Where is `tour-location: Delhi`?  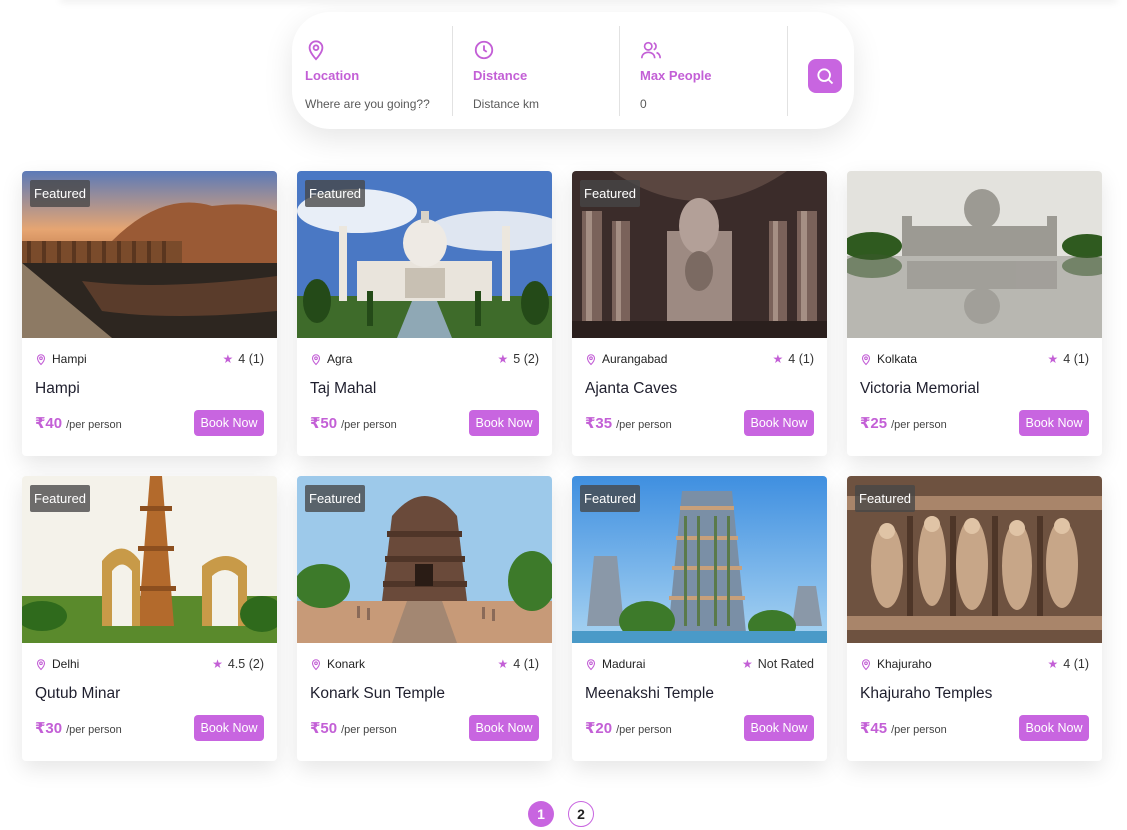 tour-location: Delhi is located at coordinates (57, 664).